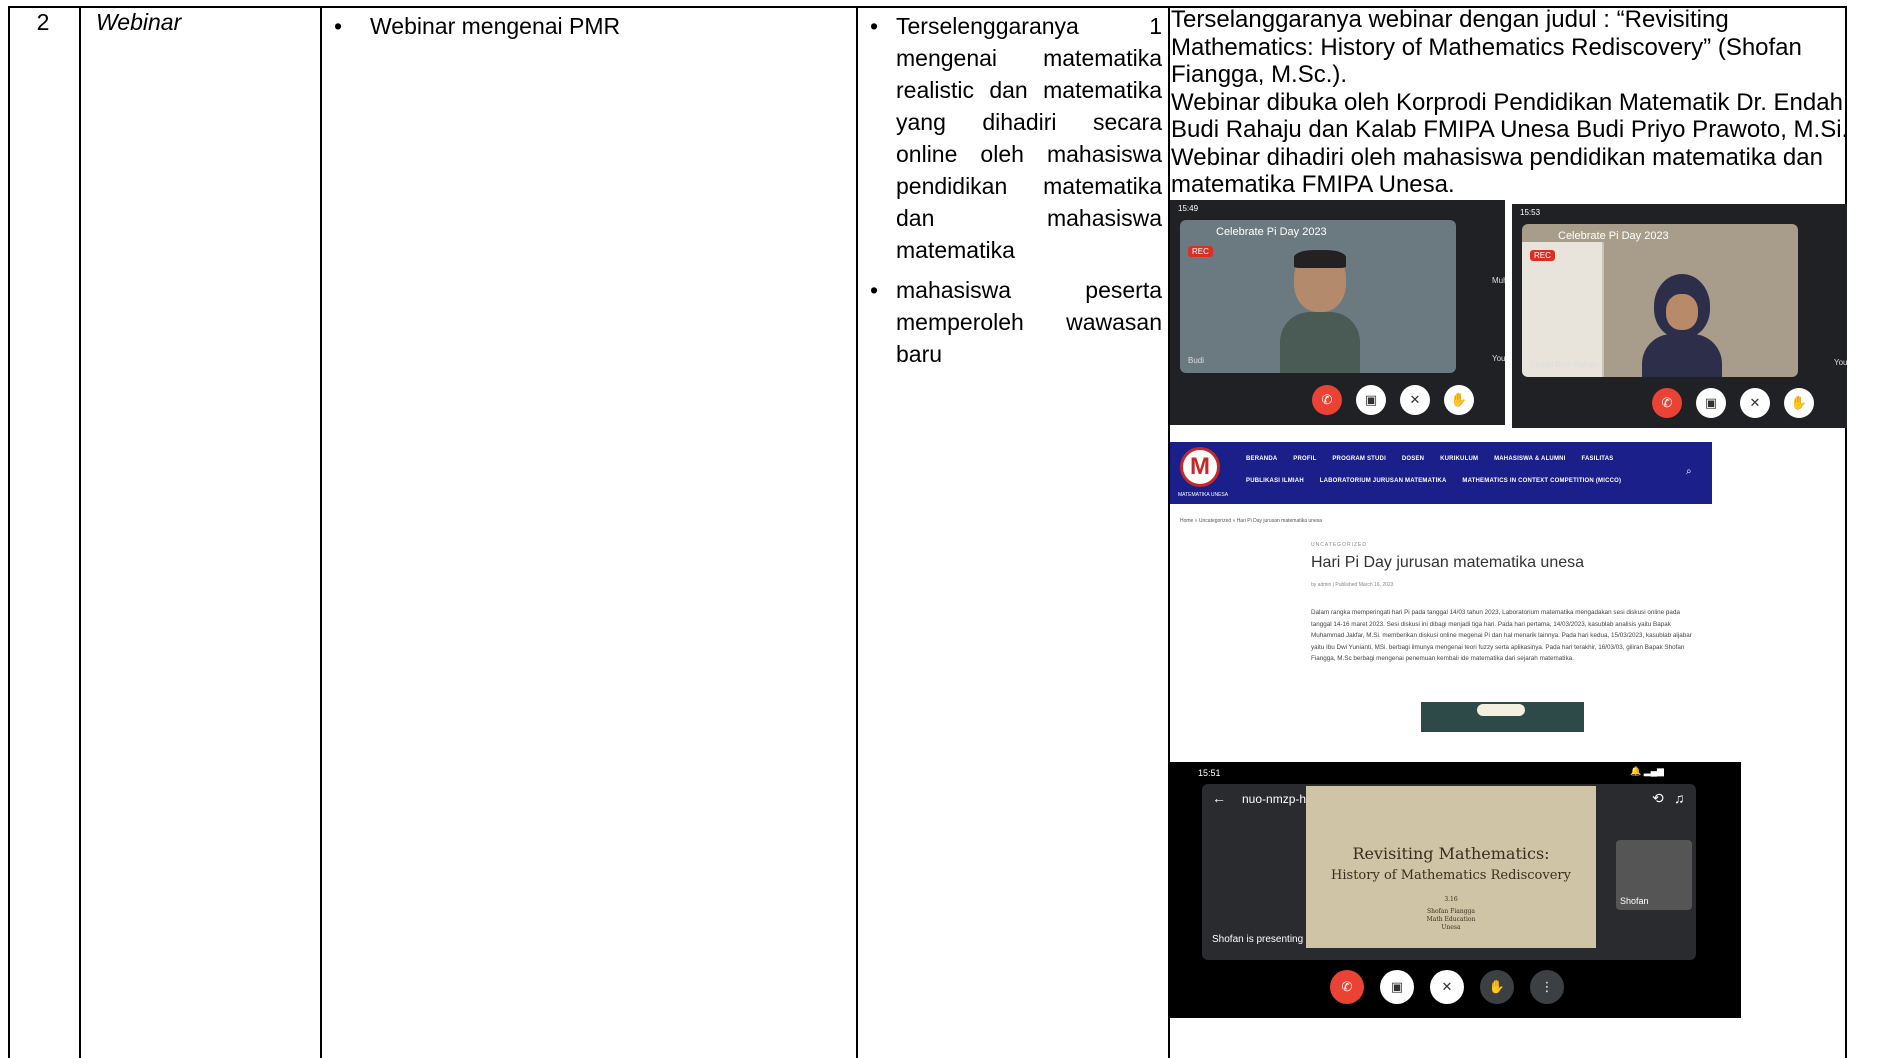 This screenshot has height=1058, width=1877. I want to click on nav-item: KURIKULUM, so click(1459, 459).